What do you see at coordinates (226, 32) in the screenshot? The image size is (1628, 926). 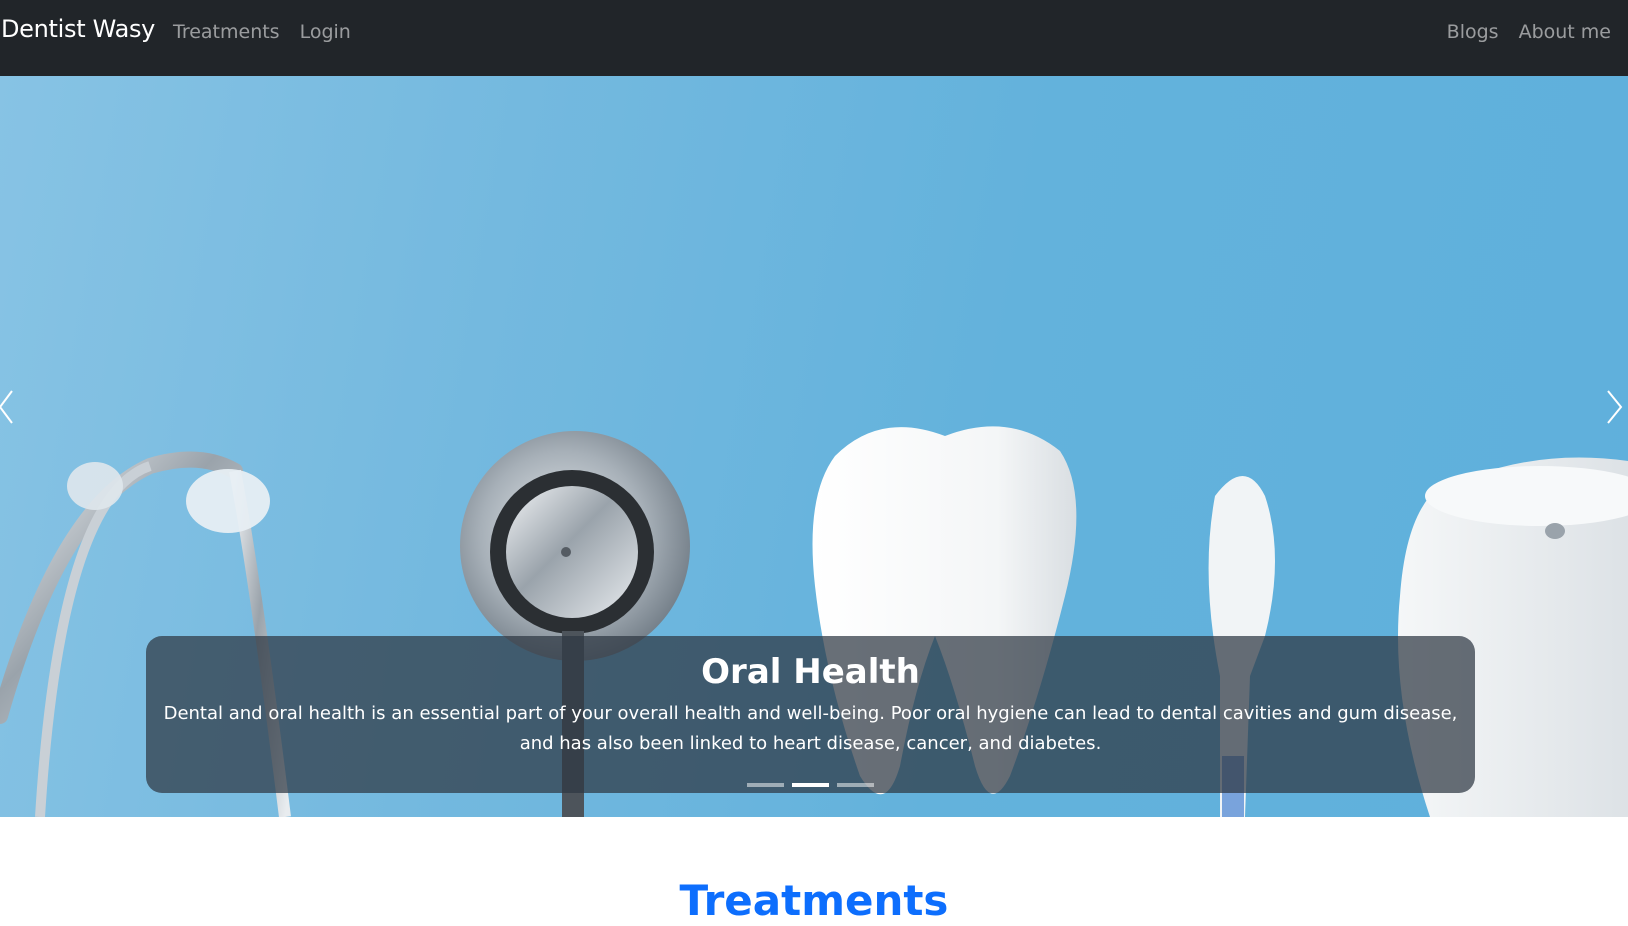 I see `nav-link-treatments: Treatments` at bounding box center [226, 32].